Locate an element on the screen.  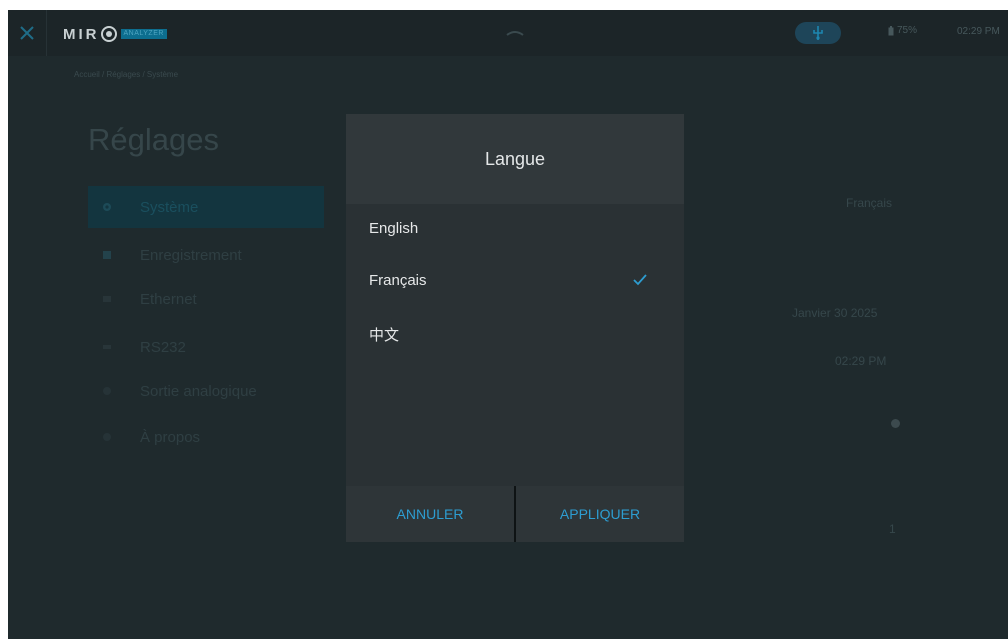
analog-output-icon is located at coordinates (107, 391).